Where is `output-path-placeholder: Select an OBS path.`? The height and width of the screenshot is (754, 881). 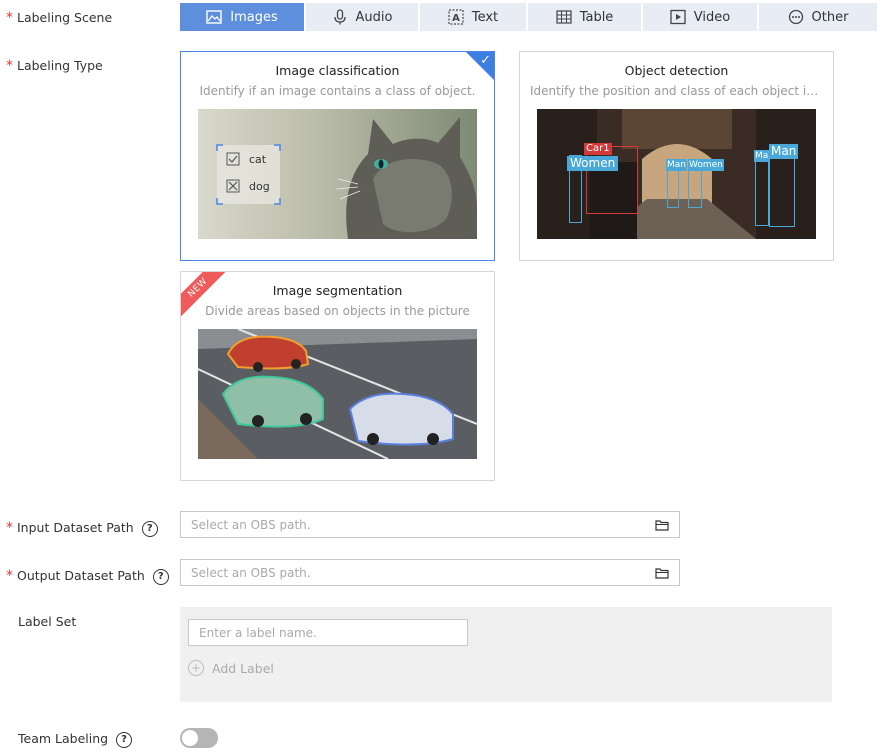
output-path-placeholder: Select an OBS path. is located at coordinates (251, 572).